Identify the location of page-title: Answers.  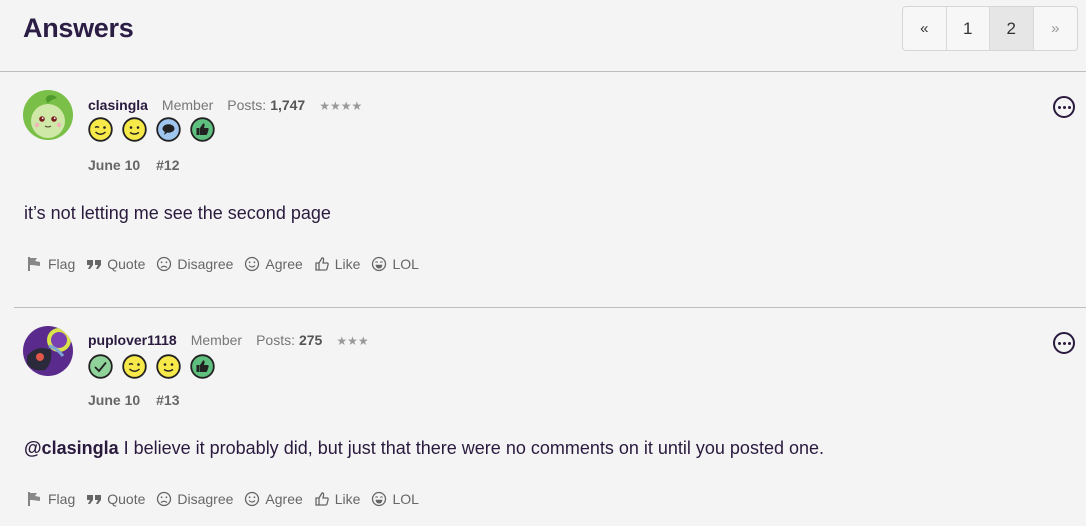
(78, 28).